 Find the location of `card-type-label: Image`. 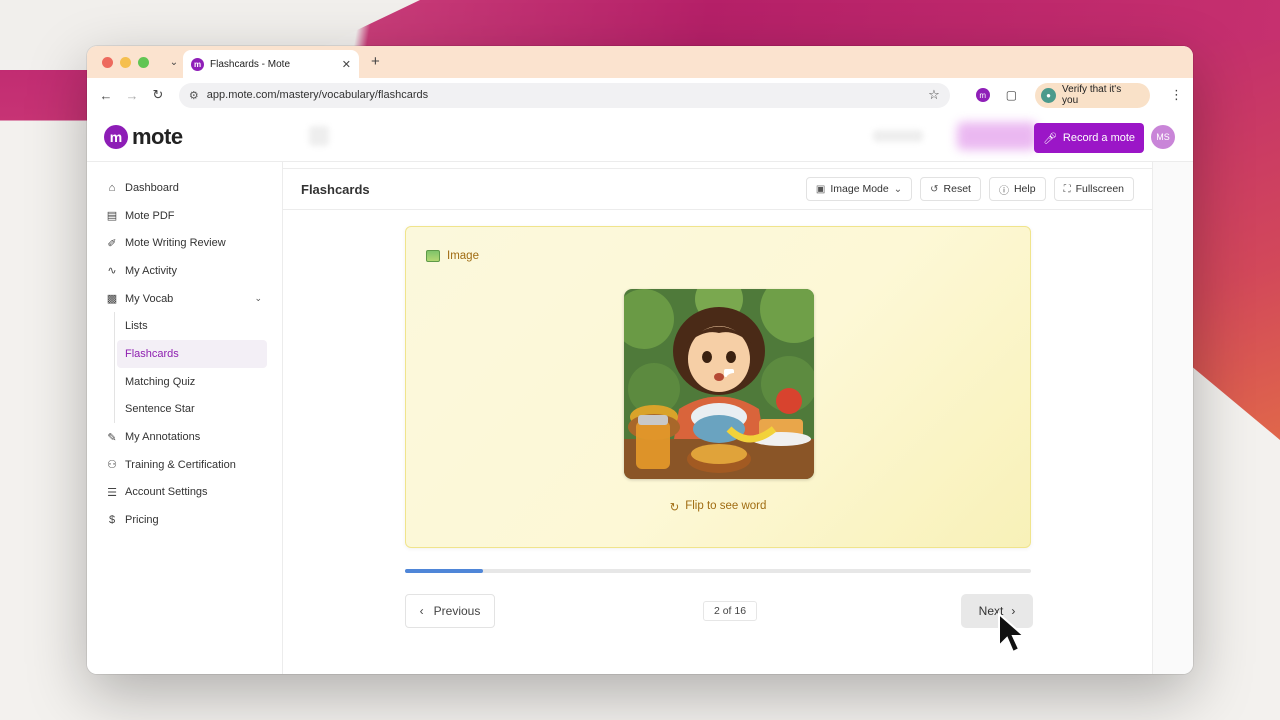

card-type-label: Image is located at coordinates (463, 256).